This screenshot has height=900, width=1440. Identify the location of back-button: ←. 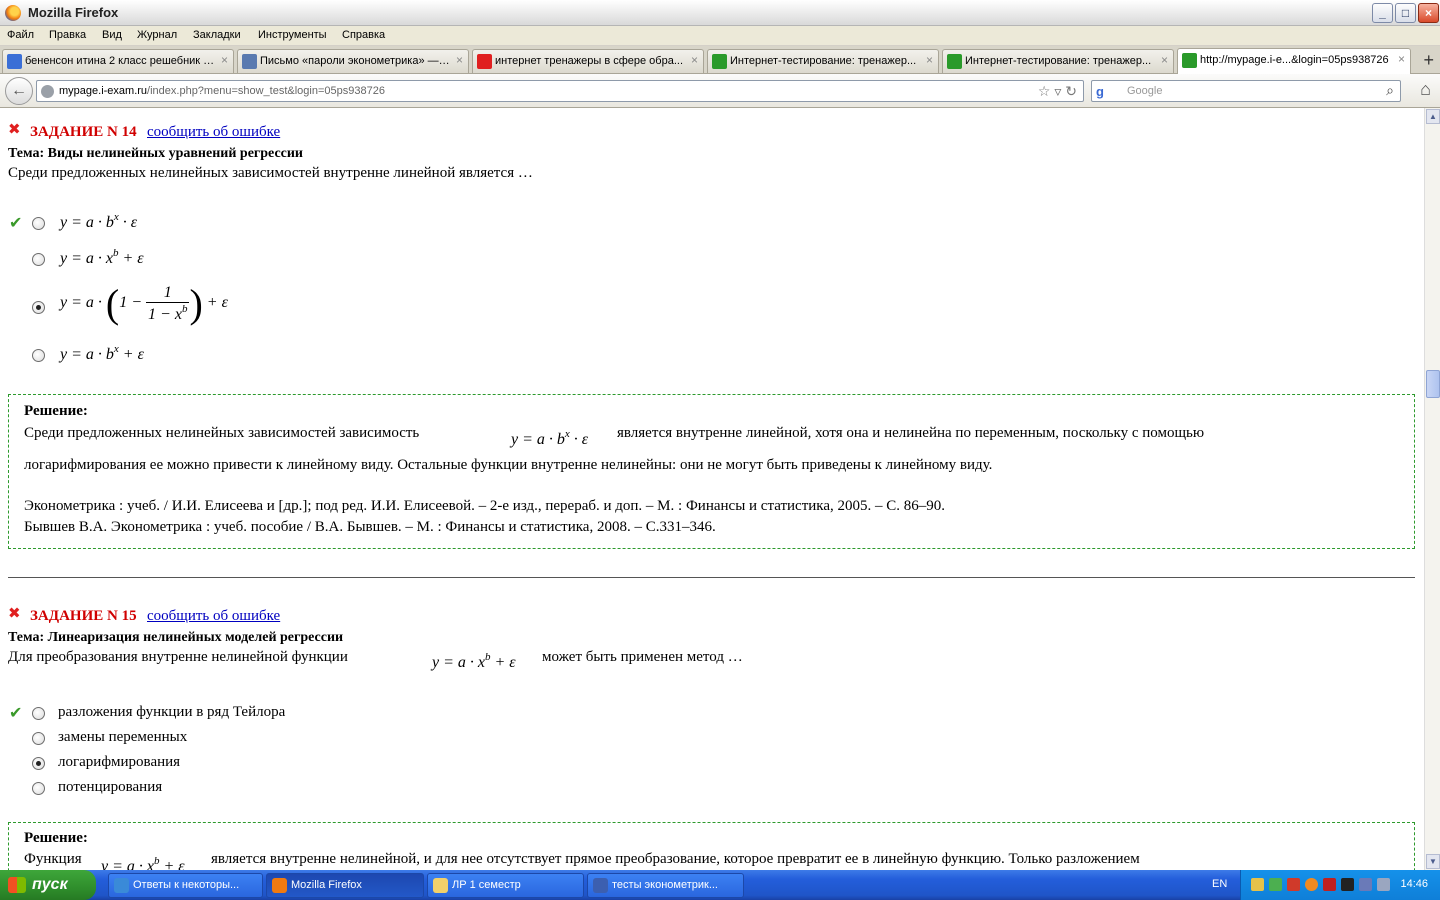
(19, 91).